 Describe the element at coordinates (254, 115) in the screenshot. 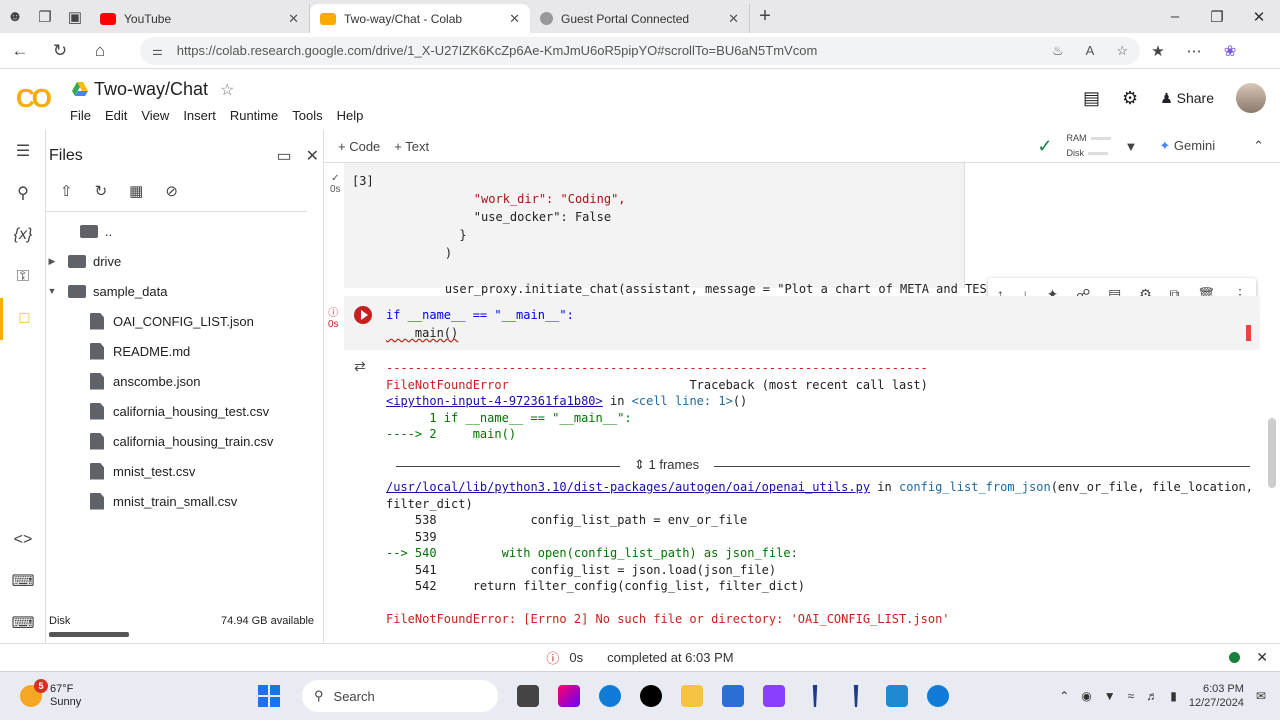

I see `menu-runtime: Runtime` at that location.